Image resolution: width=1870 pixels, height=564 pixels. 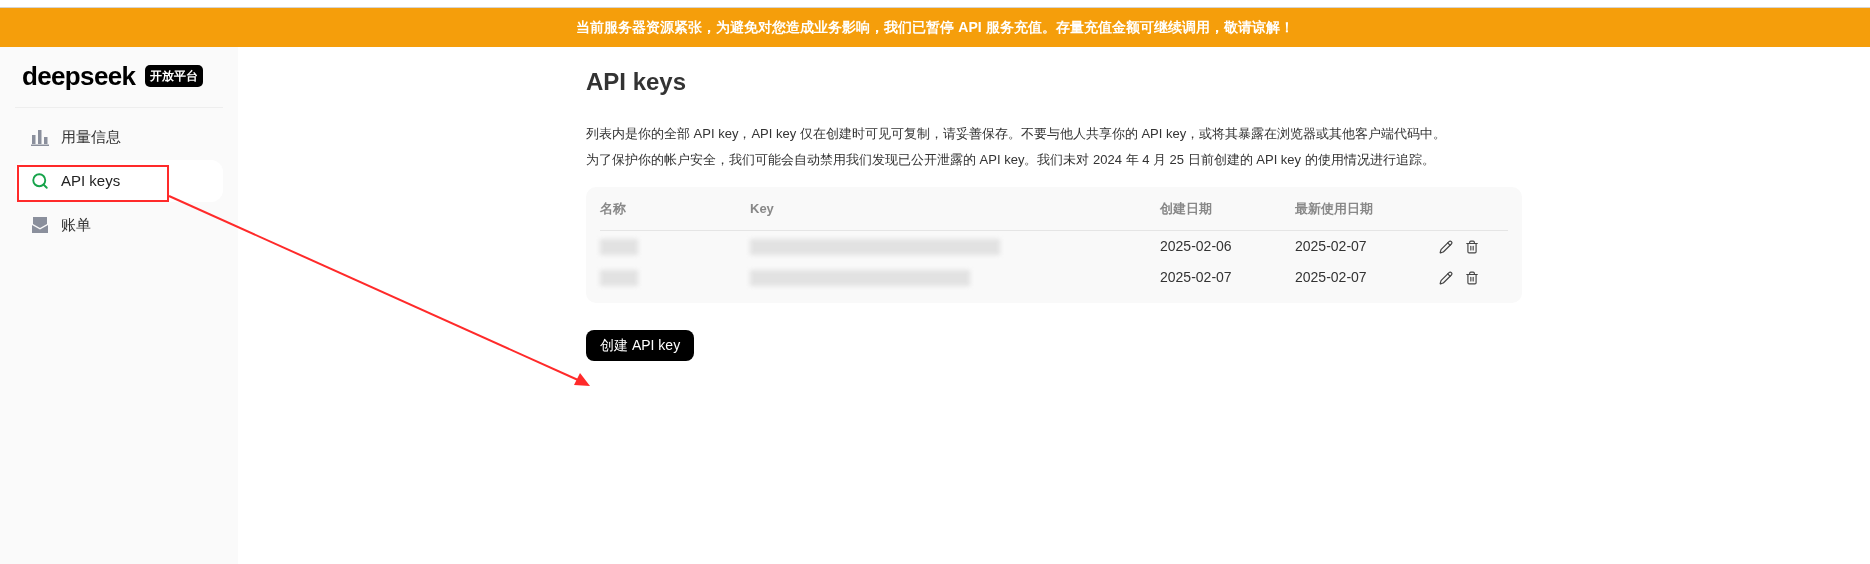 I want to click on column-header: 名称, so click(x=613, y=208).